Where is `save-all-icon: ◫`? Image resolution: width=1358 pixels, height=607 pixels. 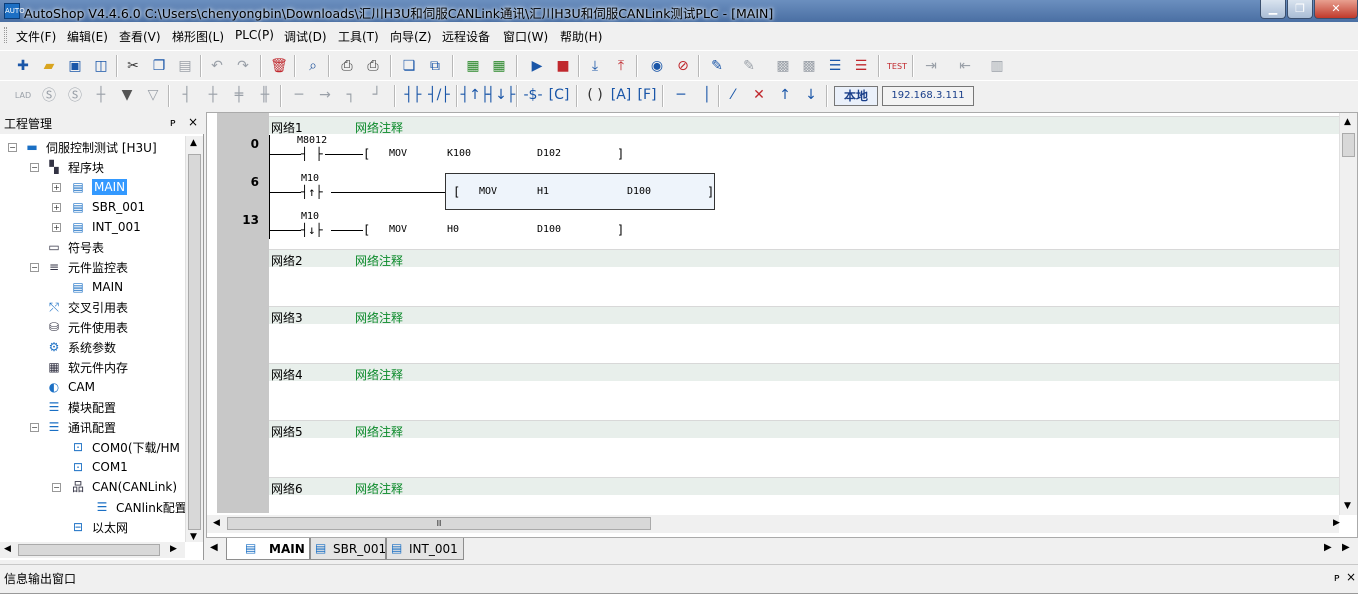 save-all-icon: ◫ is located at coordinates (101, 66).